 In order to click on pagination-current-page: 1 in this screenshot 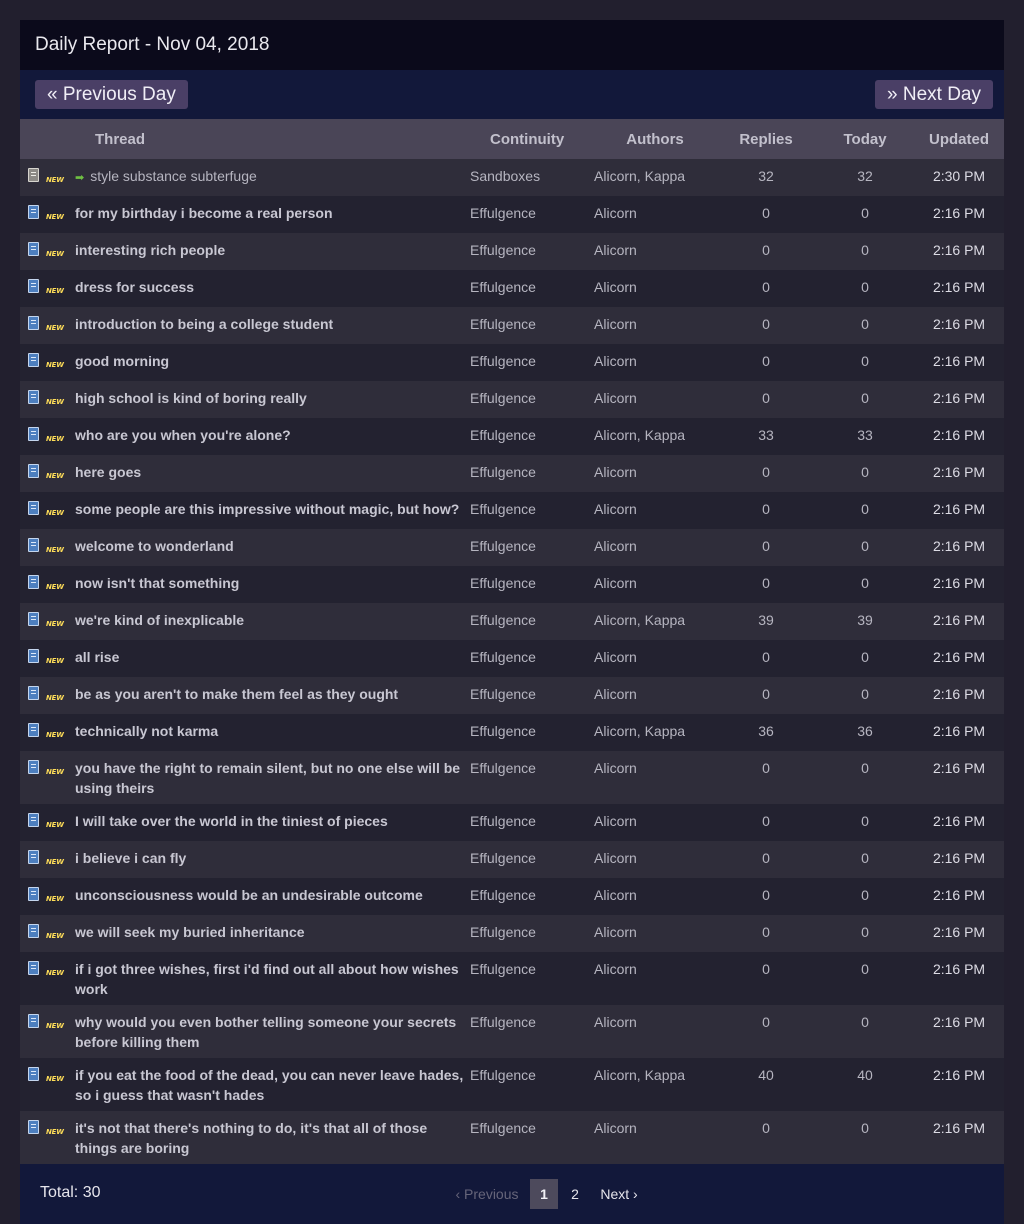, I will do `click(544, 1194)`.